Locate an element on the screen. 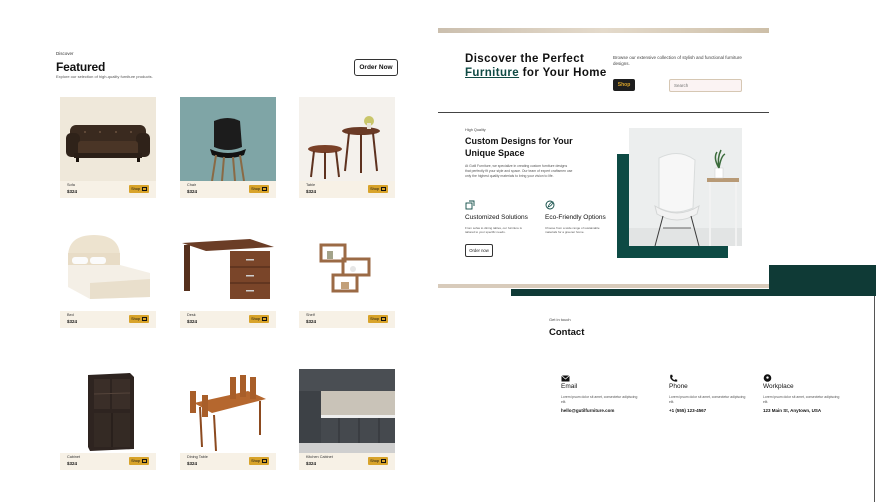 The width and height of the screenshot is (876, 502). product-card: Chair $324 Shop is located at coordinates (228, 147).